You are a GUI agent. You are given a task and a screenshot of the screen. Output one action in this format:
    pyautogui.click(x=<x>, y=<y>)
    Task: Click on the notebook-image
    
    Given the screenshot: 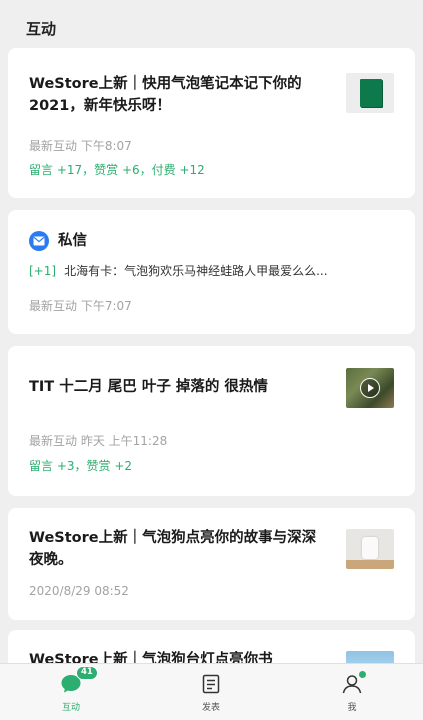 What is the action you would take?
    pyautogui.click(x=371, y=93)
    